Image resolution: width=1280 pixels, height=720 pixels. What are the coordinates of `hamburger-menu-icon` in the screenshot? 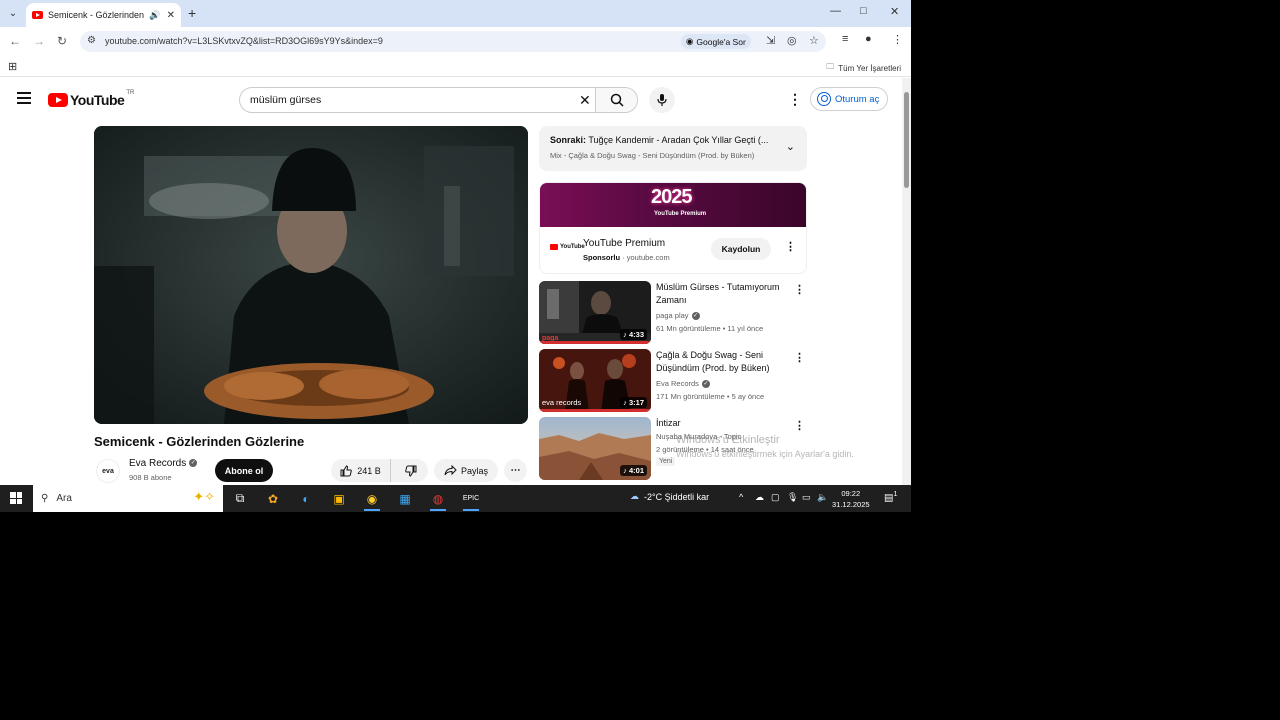 It's located at (24, 99).